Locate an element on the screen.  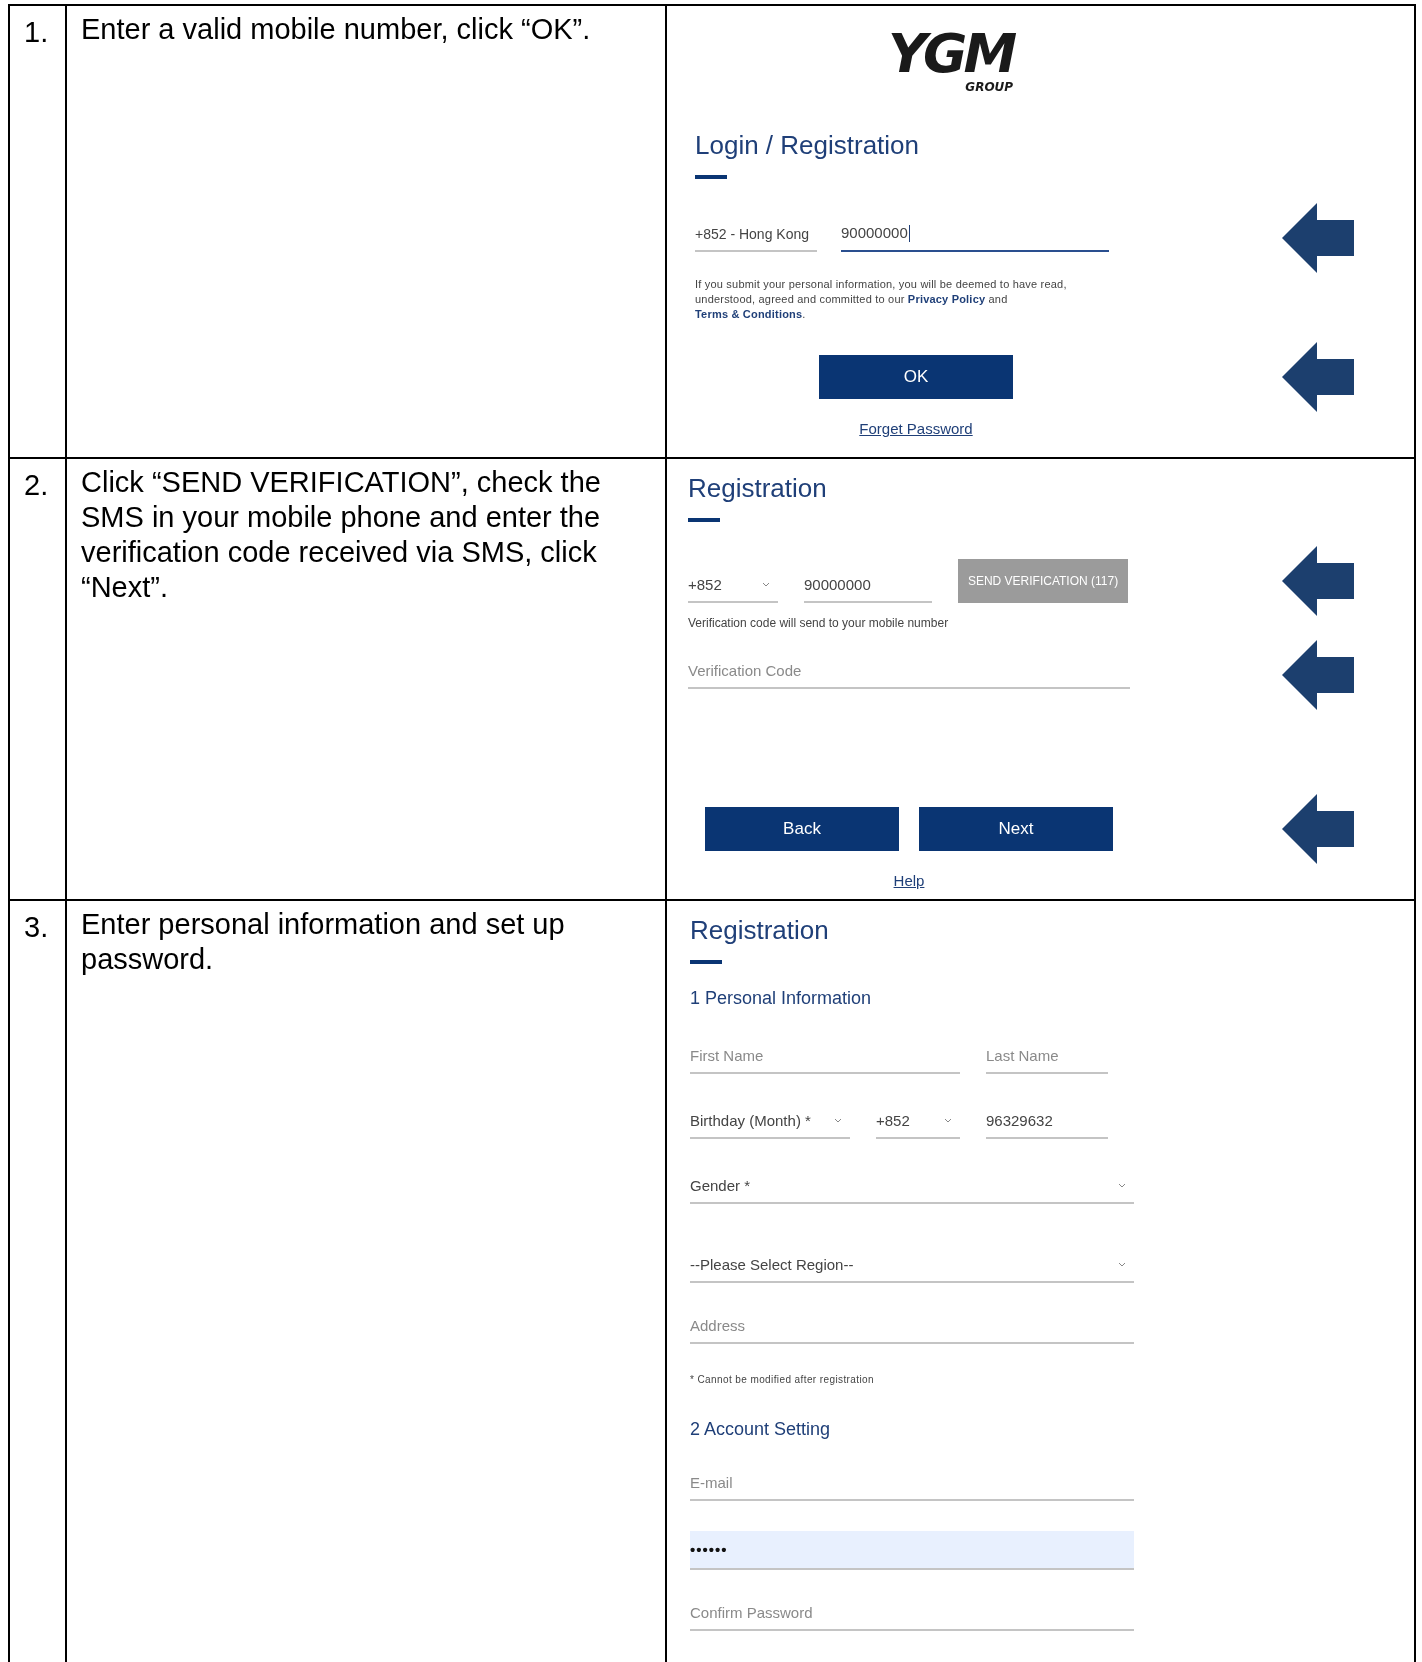
footnote-text: * Cannot be modified after registration is located at coordinates (782, 1379).